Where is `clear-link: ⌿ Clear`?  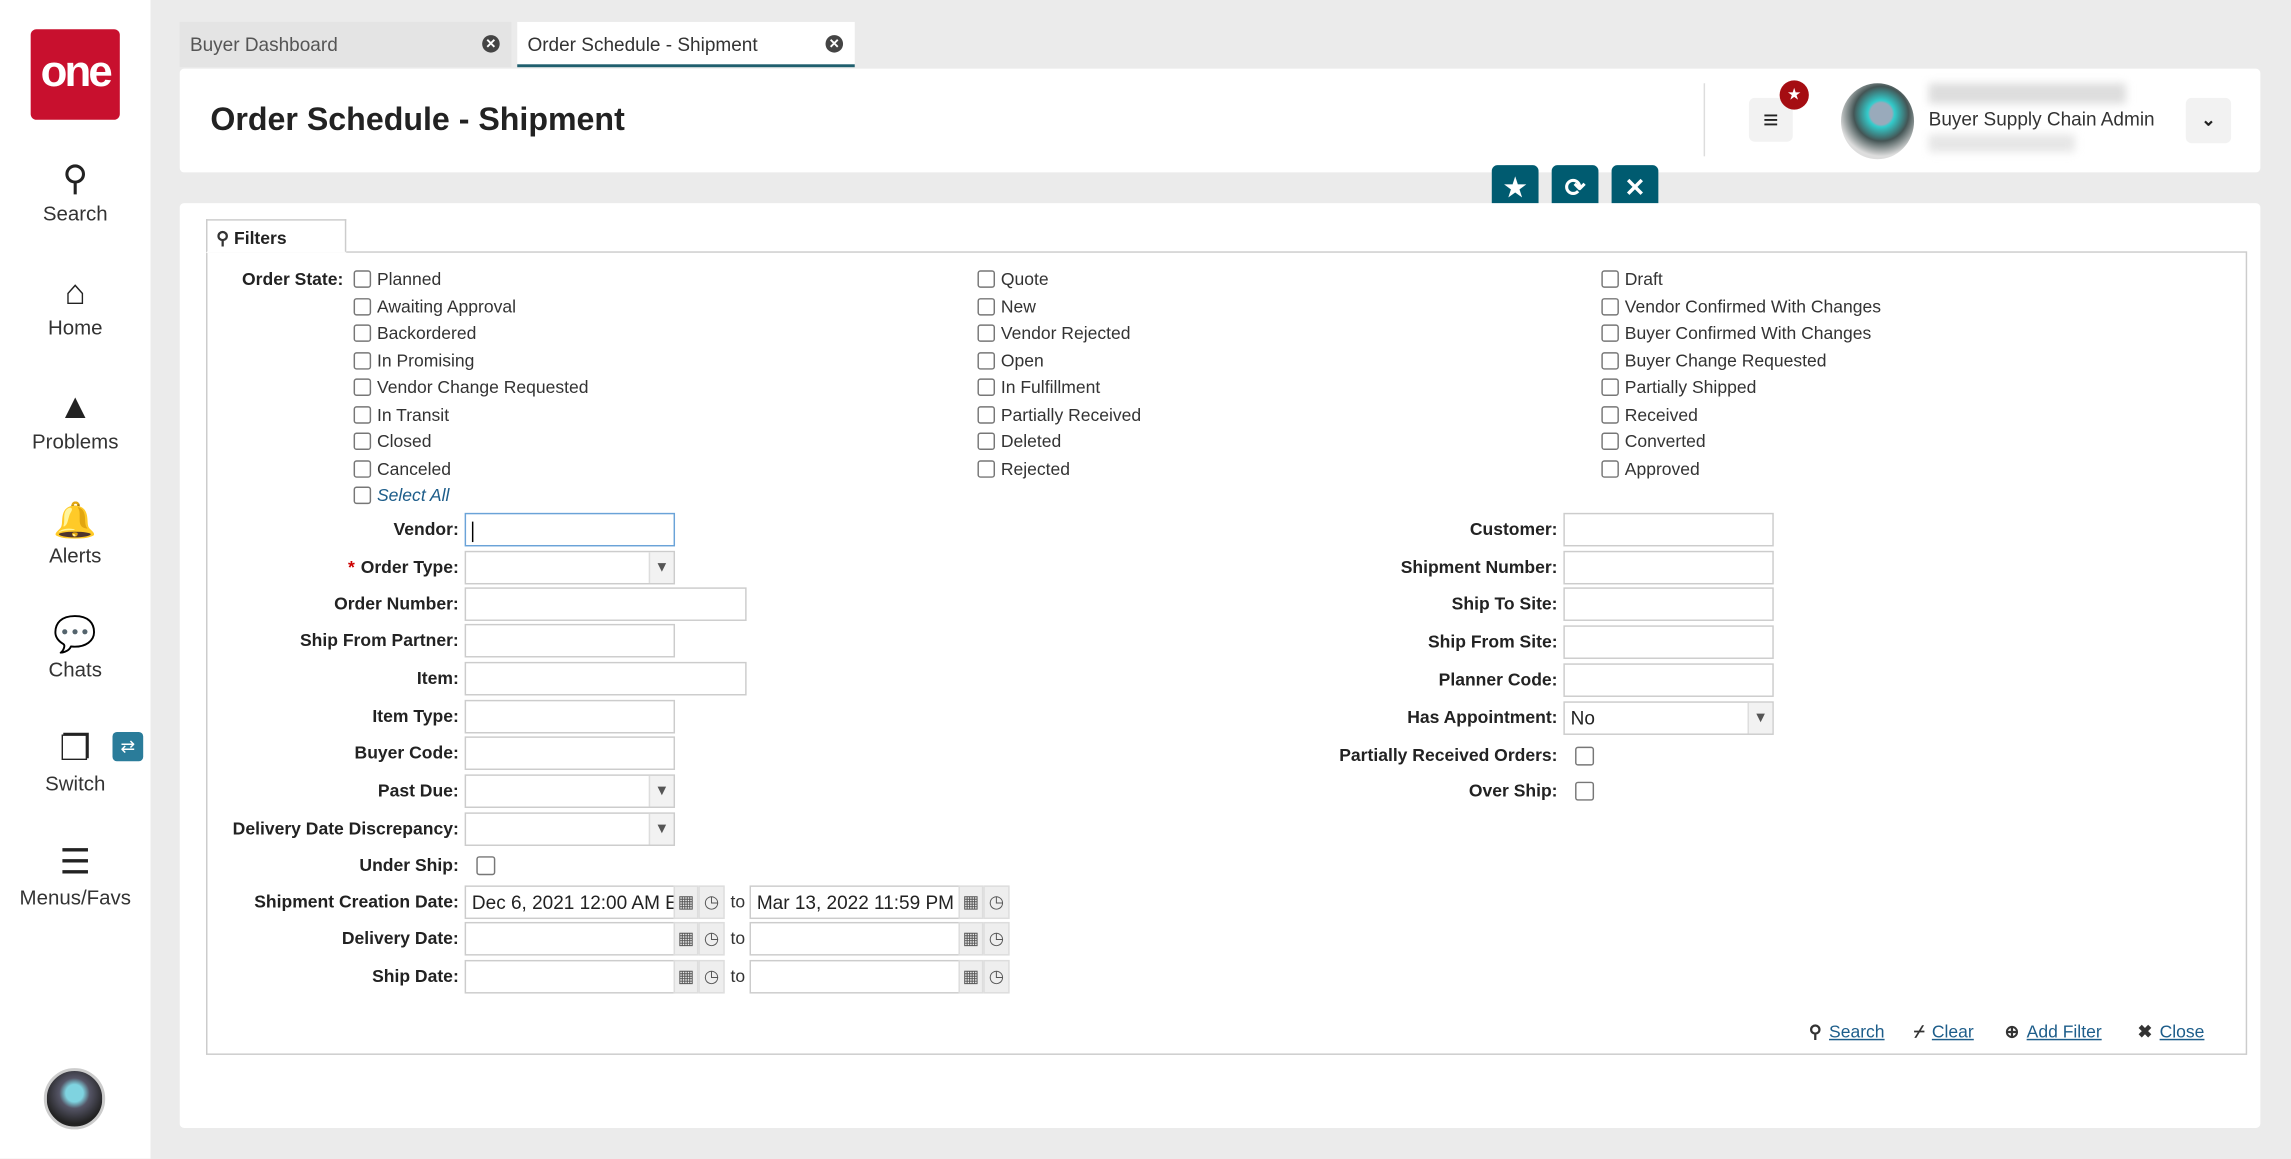 clear-link: ⌿ Clear is located at coordinates (1944, 1032).